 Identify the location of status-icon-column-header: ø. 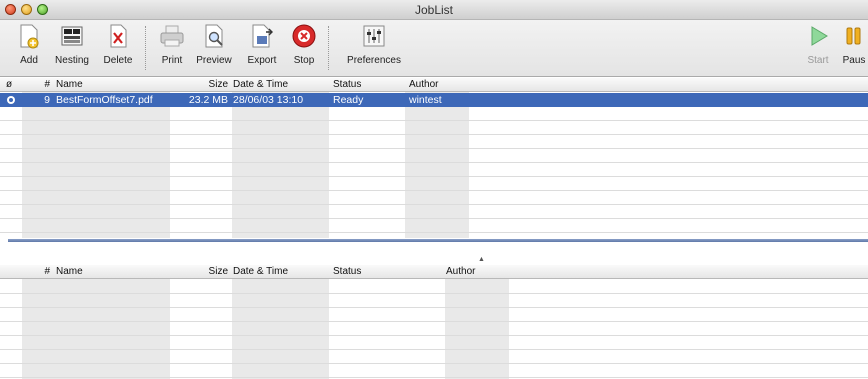
(9, 84).